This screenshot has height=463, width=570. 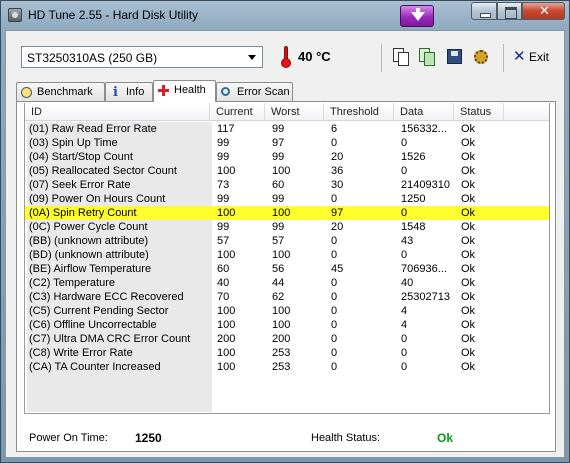 I want to click on copy-button, so click(x=401, y=57).